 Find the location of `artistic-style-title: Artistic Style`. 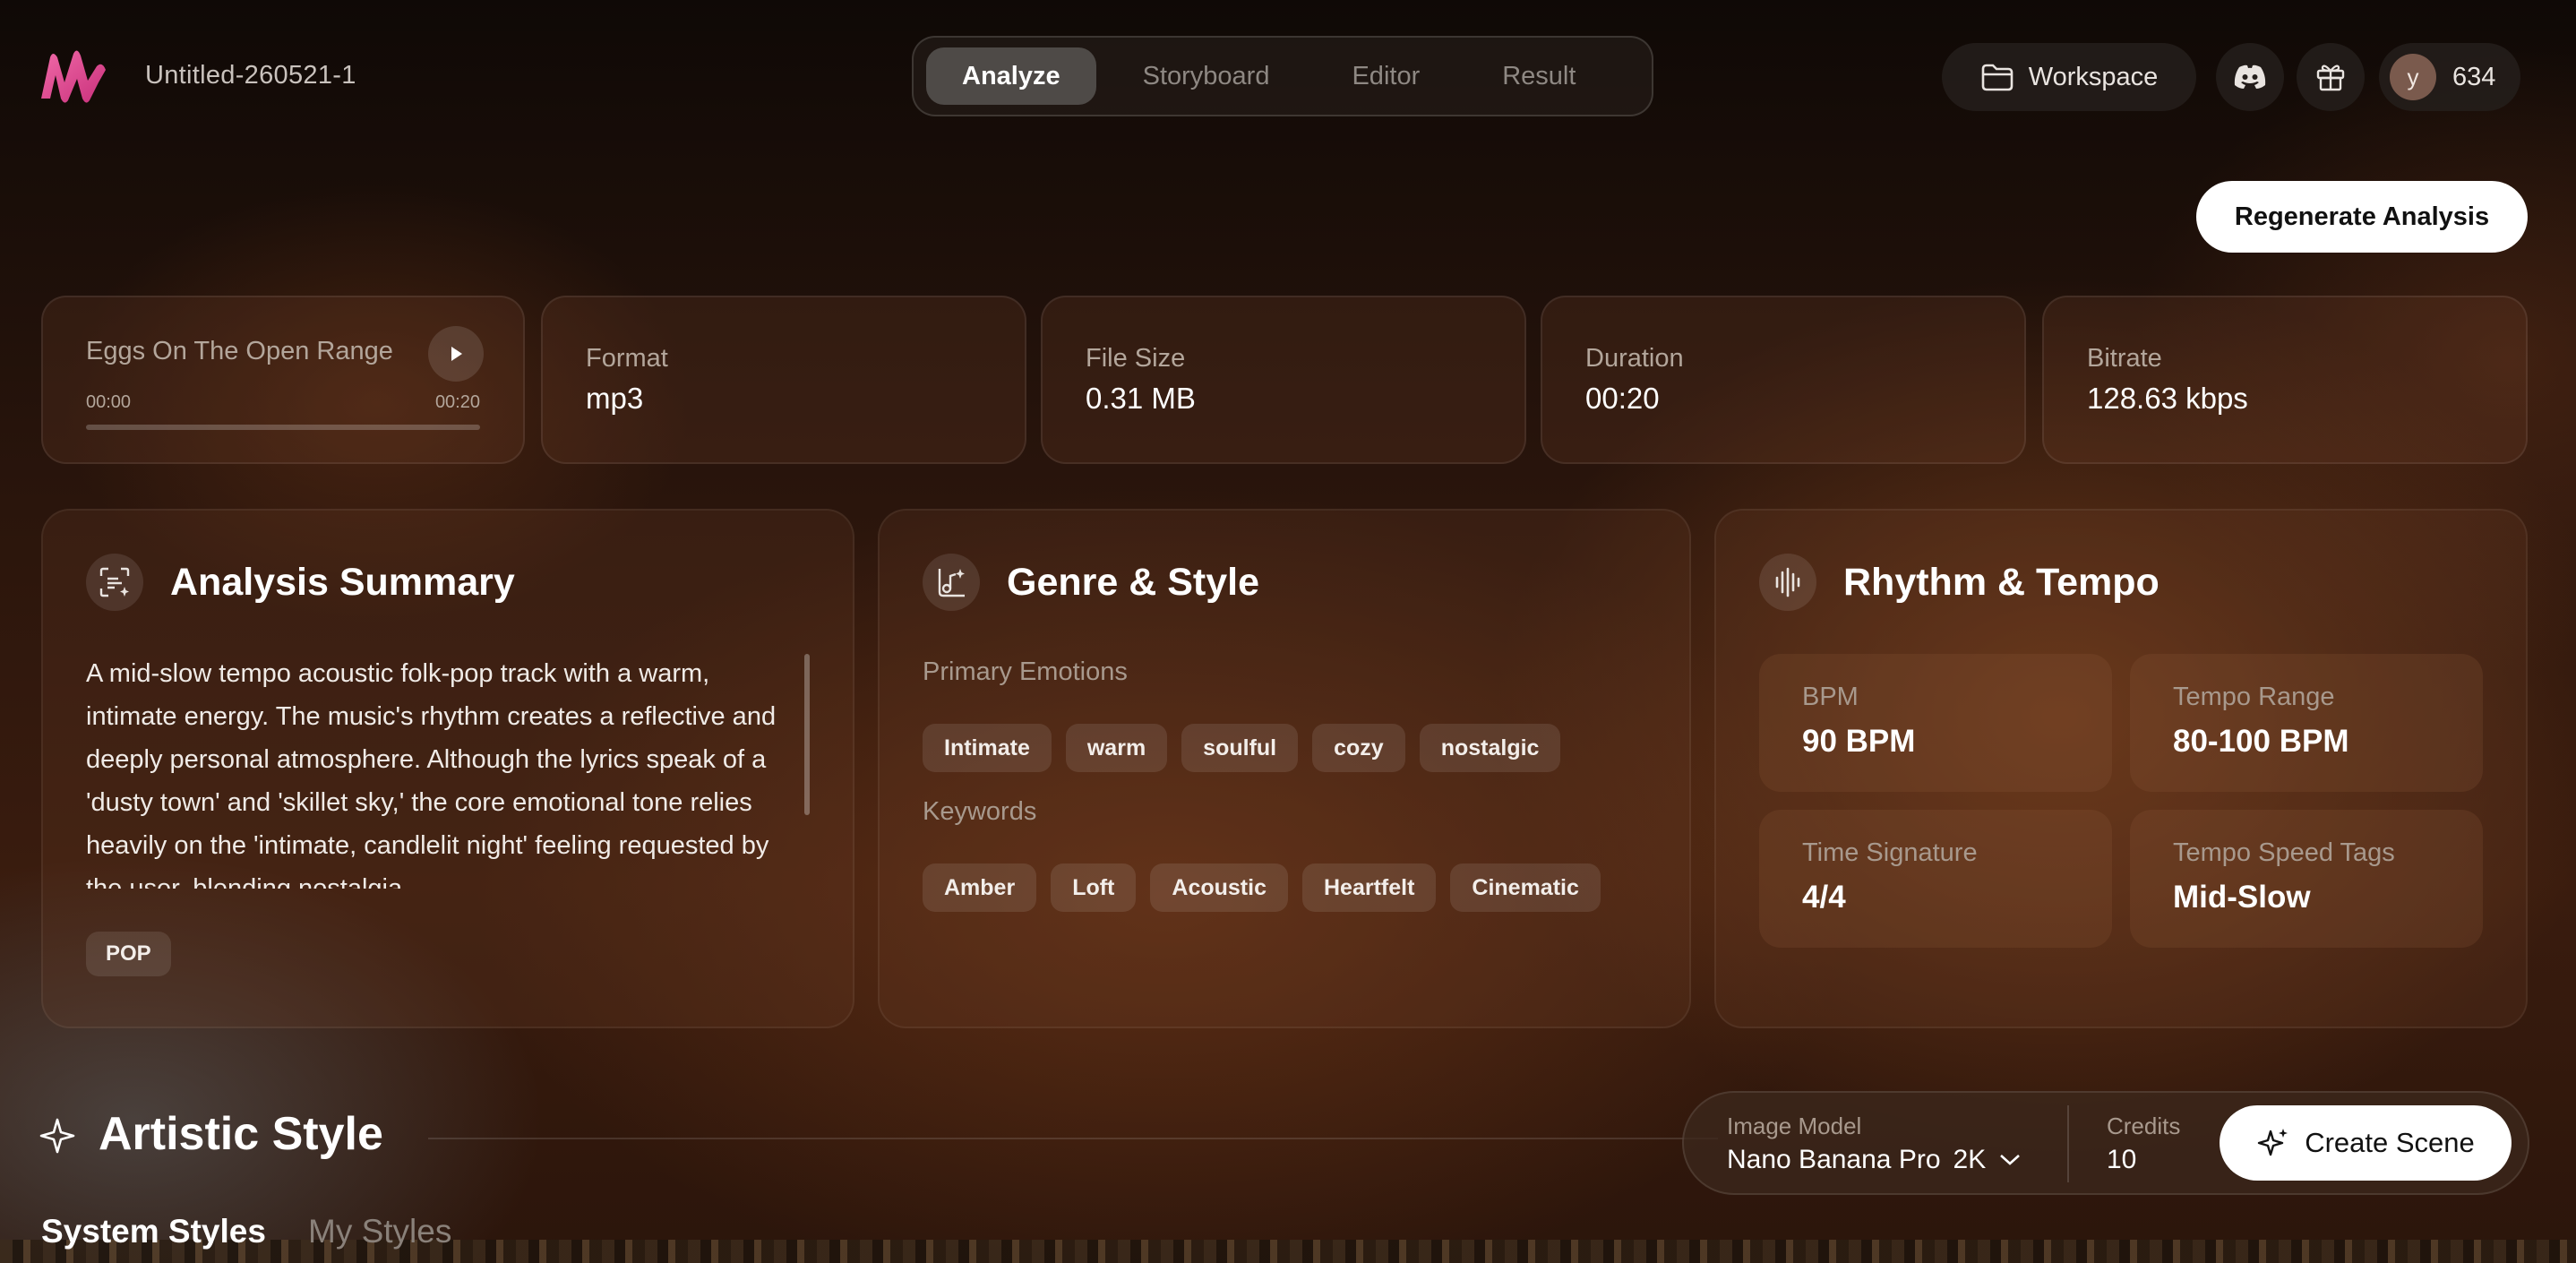

artistic-style-title: Artistic Style is located at coordinates (241, 1134).